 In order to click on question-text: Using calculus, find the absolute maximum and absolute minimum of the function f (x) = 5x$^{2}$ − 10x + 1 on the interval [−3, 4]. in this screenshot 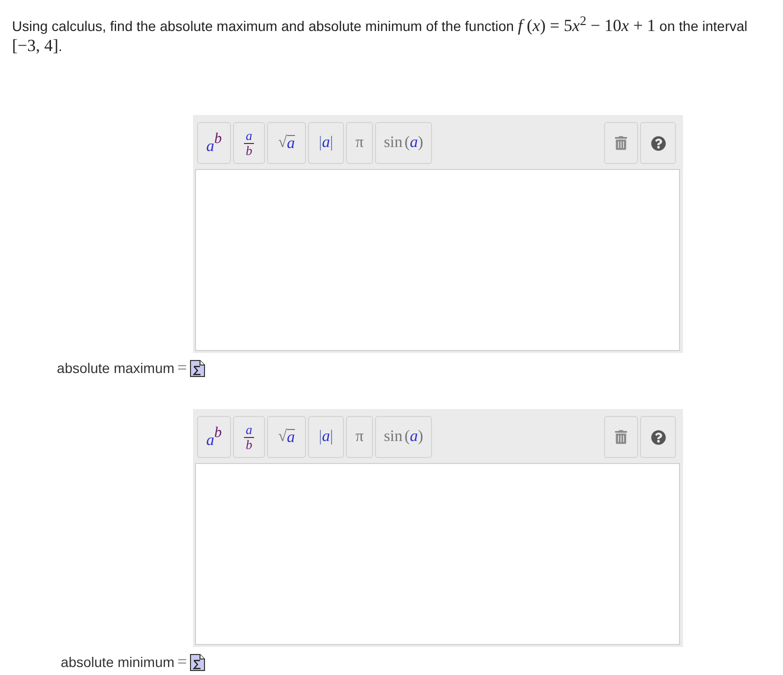, I will do `click(380, 36)`.